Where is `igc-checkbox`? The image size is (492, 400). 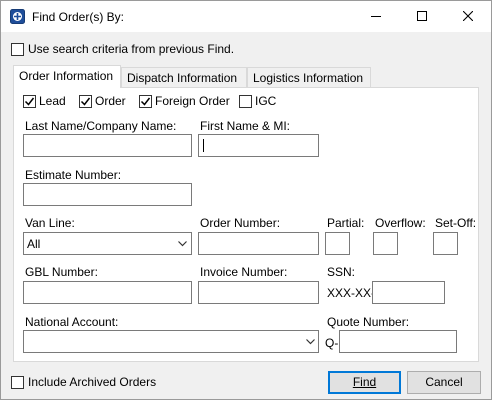
igc-checkbox is located at coordinates (245, 101).